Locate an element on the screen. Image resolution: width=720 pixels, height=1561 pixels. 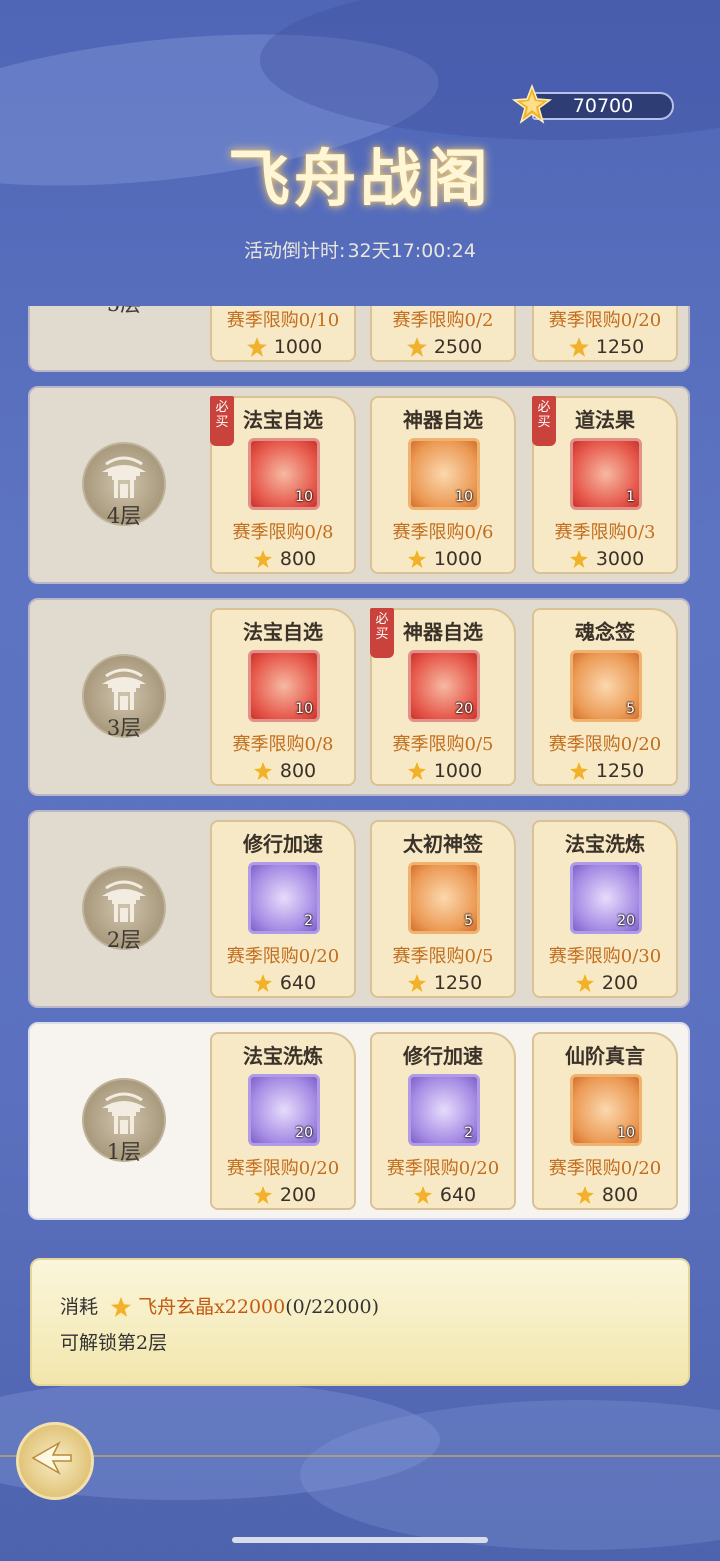
shop-item: 赛季限购0/10 1000 is located at coordinates (283, 334).